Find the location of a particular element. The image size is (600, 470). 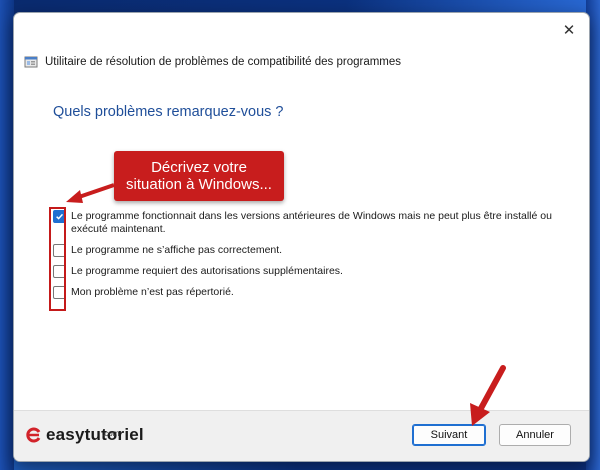

logo-e-icon is located at coordinates (33, 435).